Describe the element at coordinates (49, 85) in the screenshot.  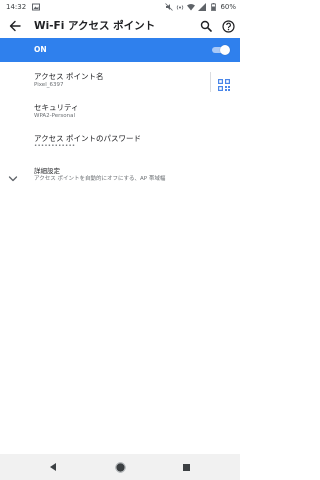
I see `setting-value: Pixel_6397` at that location.